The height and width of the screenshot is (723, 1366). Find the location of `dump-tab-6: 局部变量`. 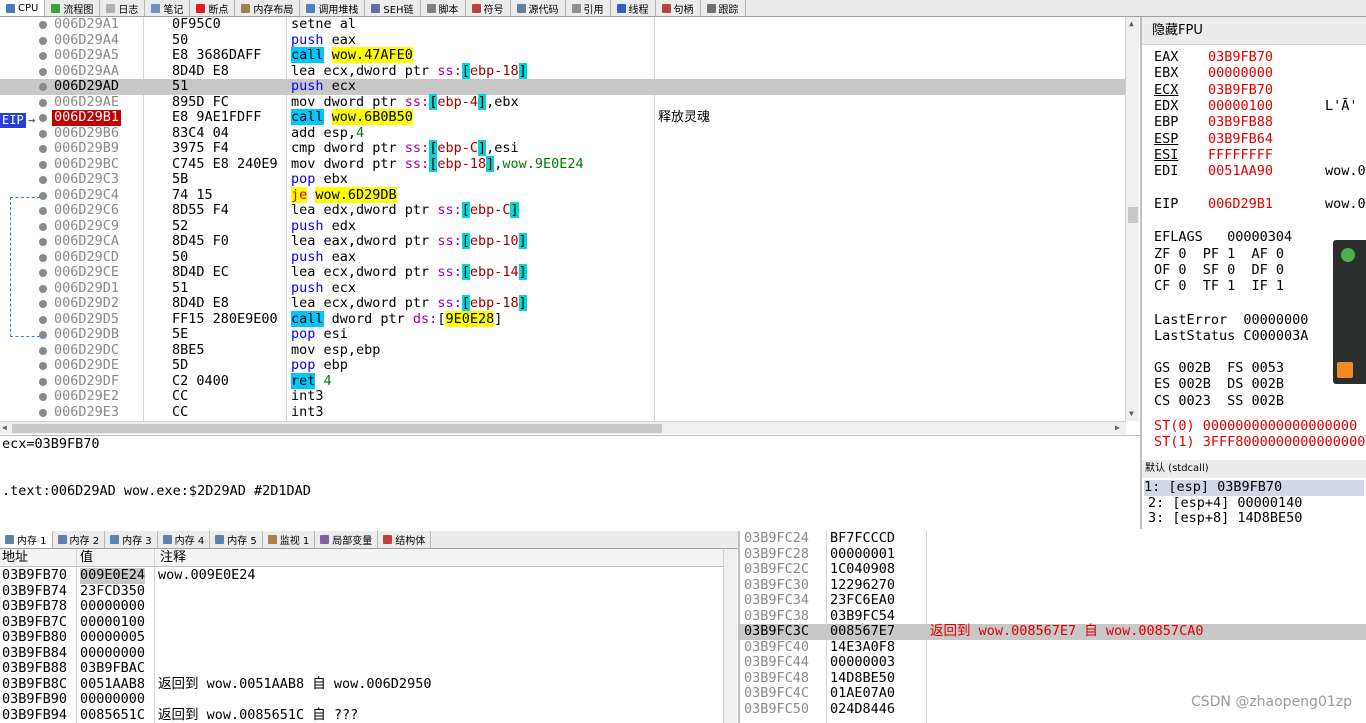

dump-tab-6: 局部变量 is located at coordinates (347, 539).